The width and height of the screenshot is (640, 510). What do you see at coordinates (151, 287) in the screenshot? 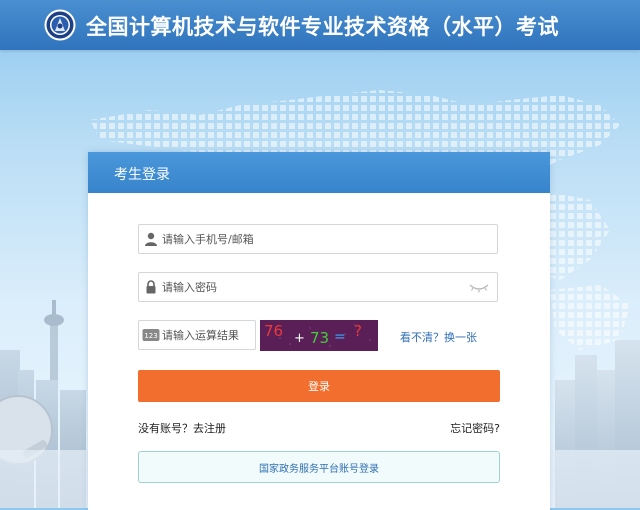
I see `lock-icon` at bounding box center [151, 287].